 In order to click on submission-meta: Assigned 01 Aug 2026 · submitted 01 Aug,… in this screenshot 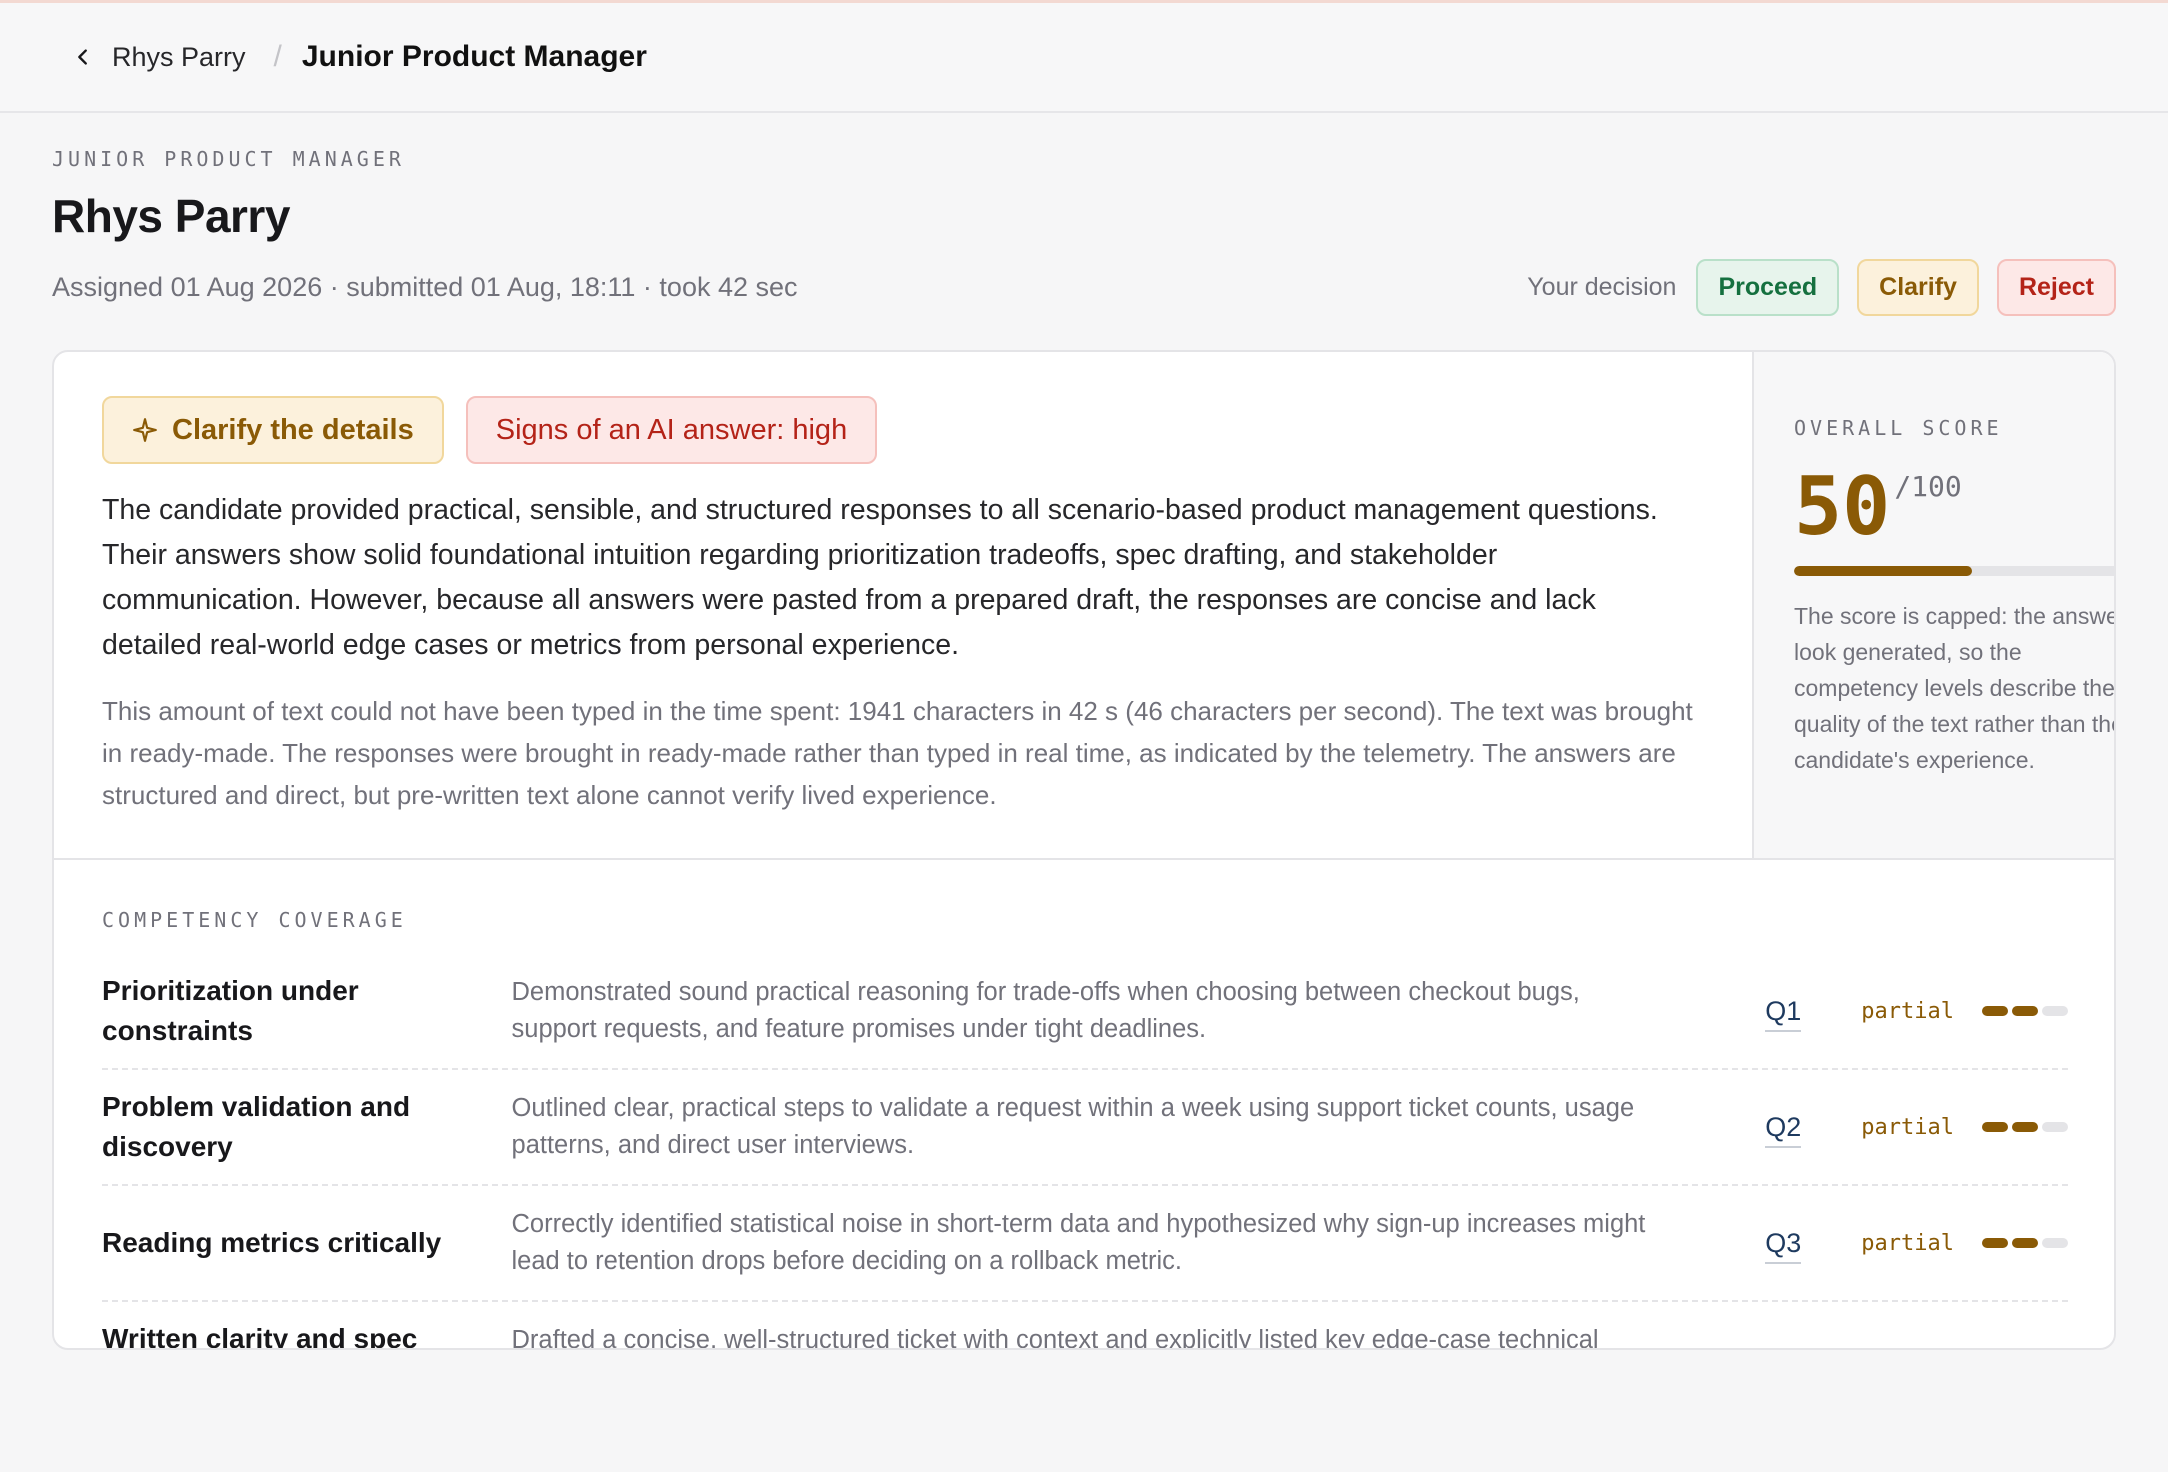, I will do `click(425, 287)`.